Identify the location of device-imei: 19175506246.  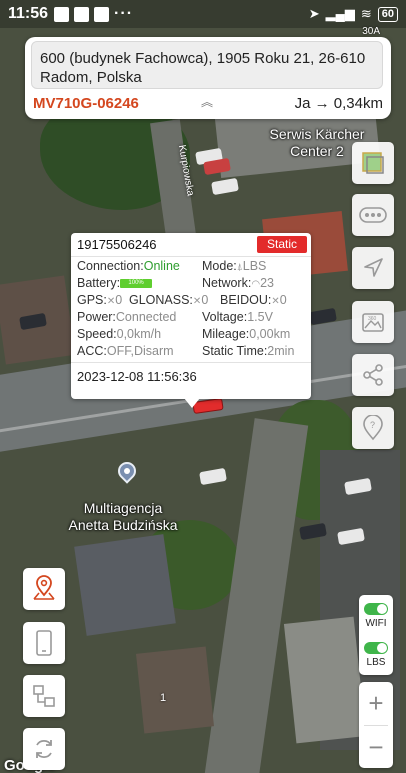
(117, 244).